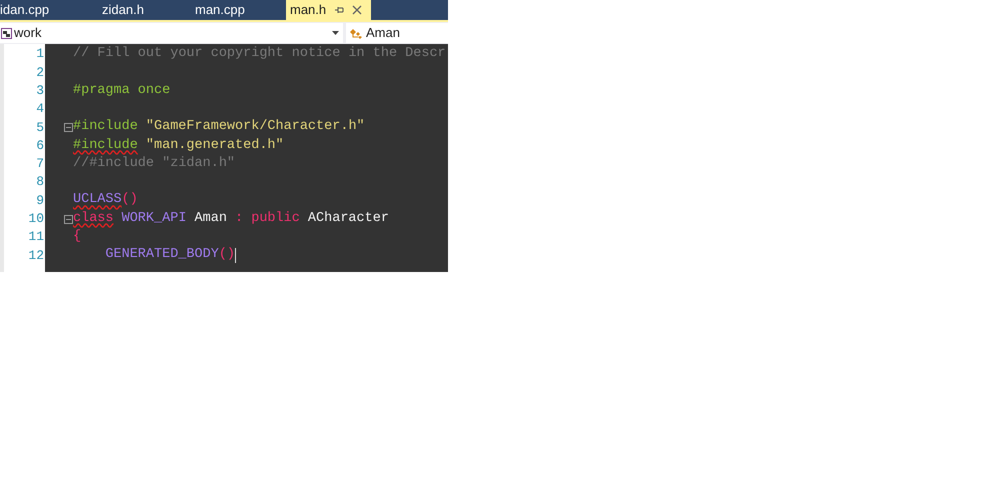 The height and width of the screenshot is (487, 998). What do you see at coordinates (40, 201) in the screenshot?
I see `line-number: 9` at bounding box center [40, 201].